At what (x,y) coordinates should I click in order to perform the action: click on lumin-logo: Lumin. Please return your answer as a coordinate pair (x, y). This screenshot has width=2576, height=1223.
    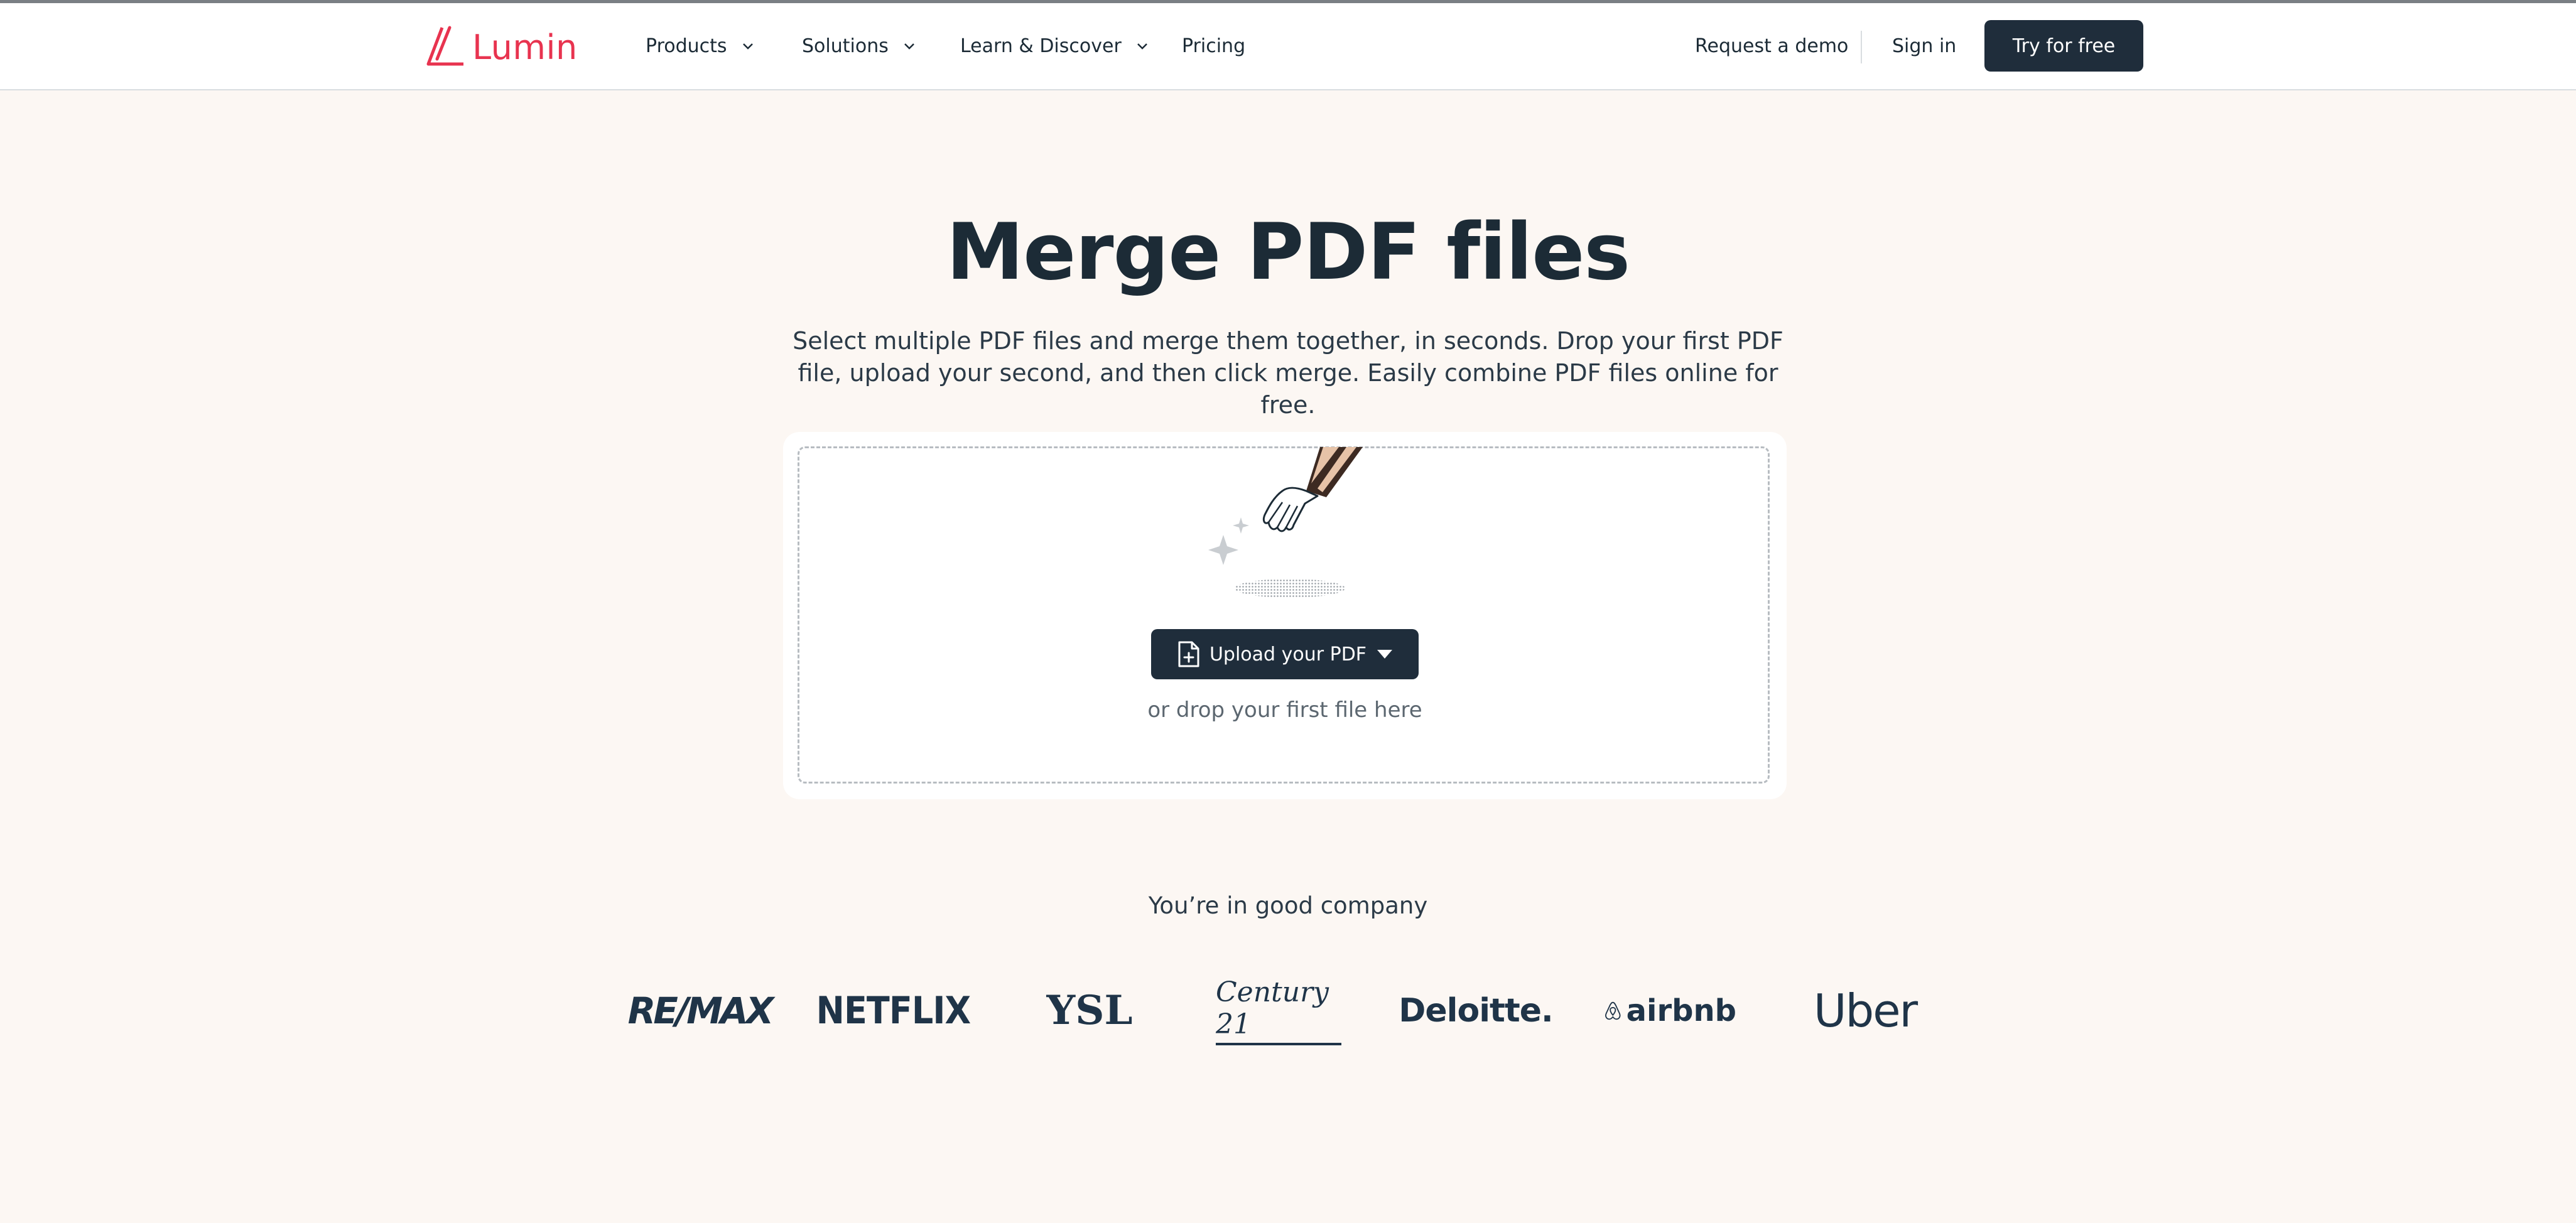
    Looking at the image, I should click on (502, 47).